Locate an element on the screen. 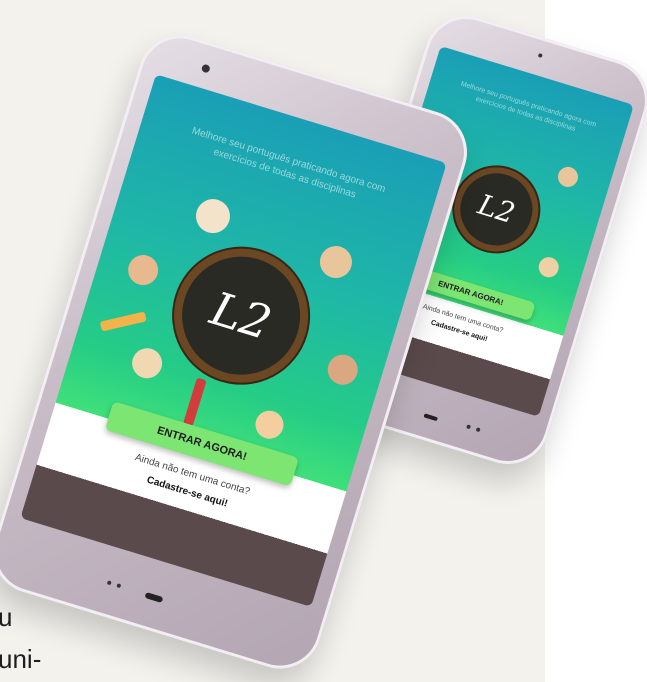  chalkboard-logo: L2 is located at coordinates (241, 316).